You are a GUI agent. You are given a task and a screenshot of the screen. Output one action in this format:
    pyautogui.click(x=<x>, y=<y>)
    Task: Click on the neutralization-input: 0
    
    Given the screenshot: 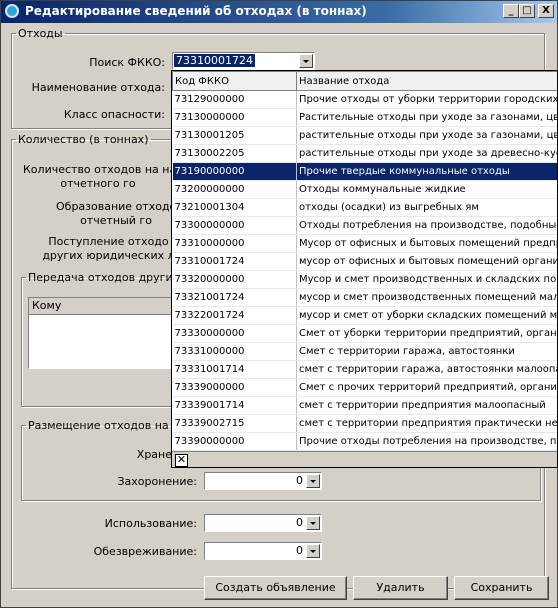 What is the action you would take?
    pyautogui.click(x=263, y=551)
    